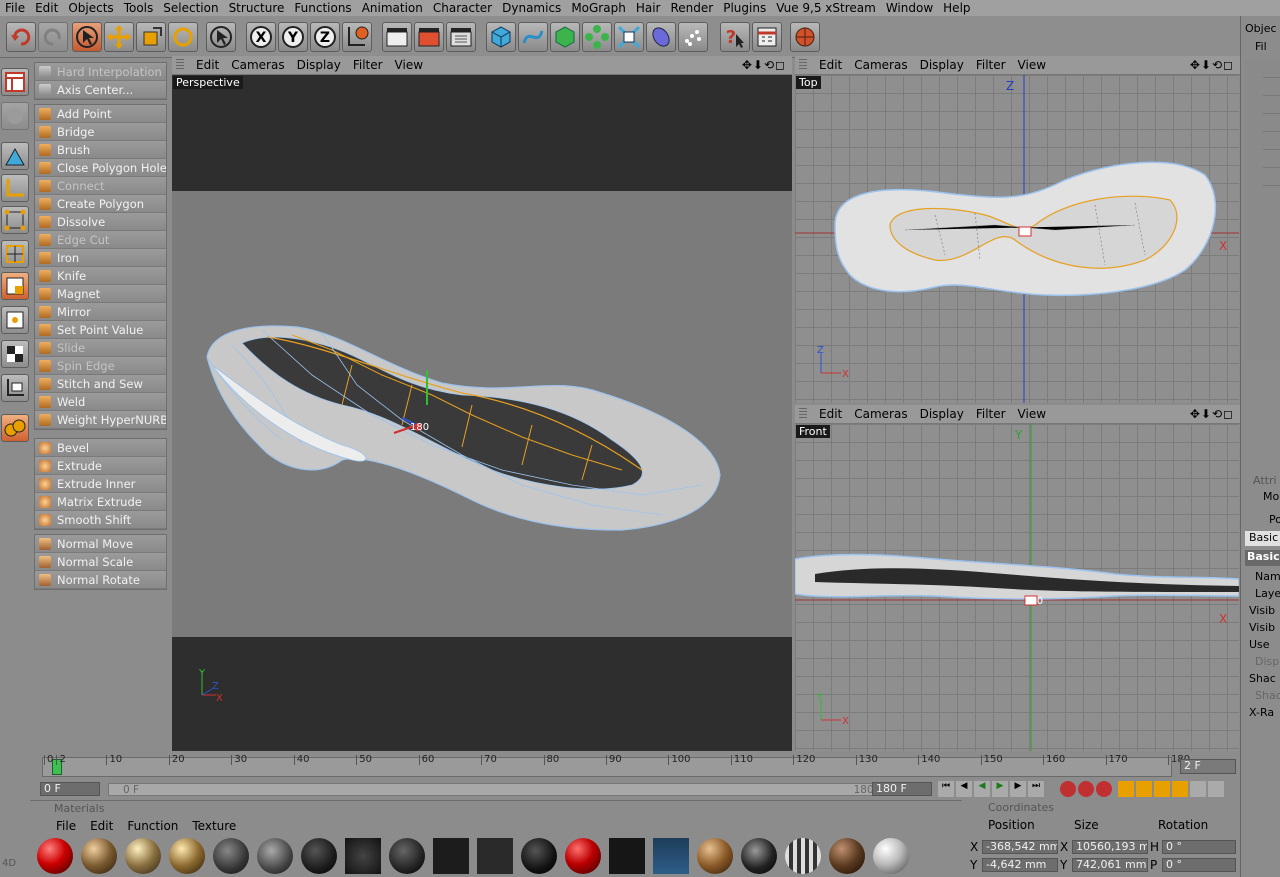 This screenshot has height=877, width=1280. What do you see at coordinates (15, 254) in the screenshot?
I see `edges-mode-button` at bounding box center [15, 254].